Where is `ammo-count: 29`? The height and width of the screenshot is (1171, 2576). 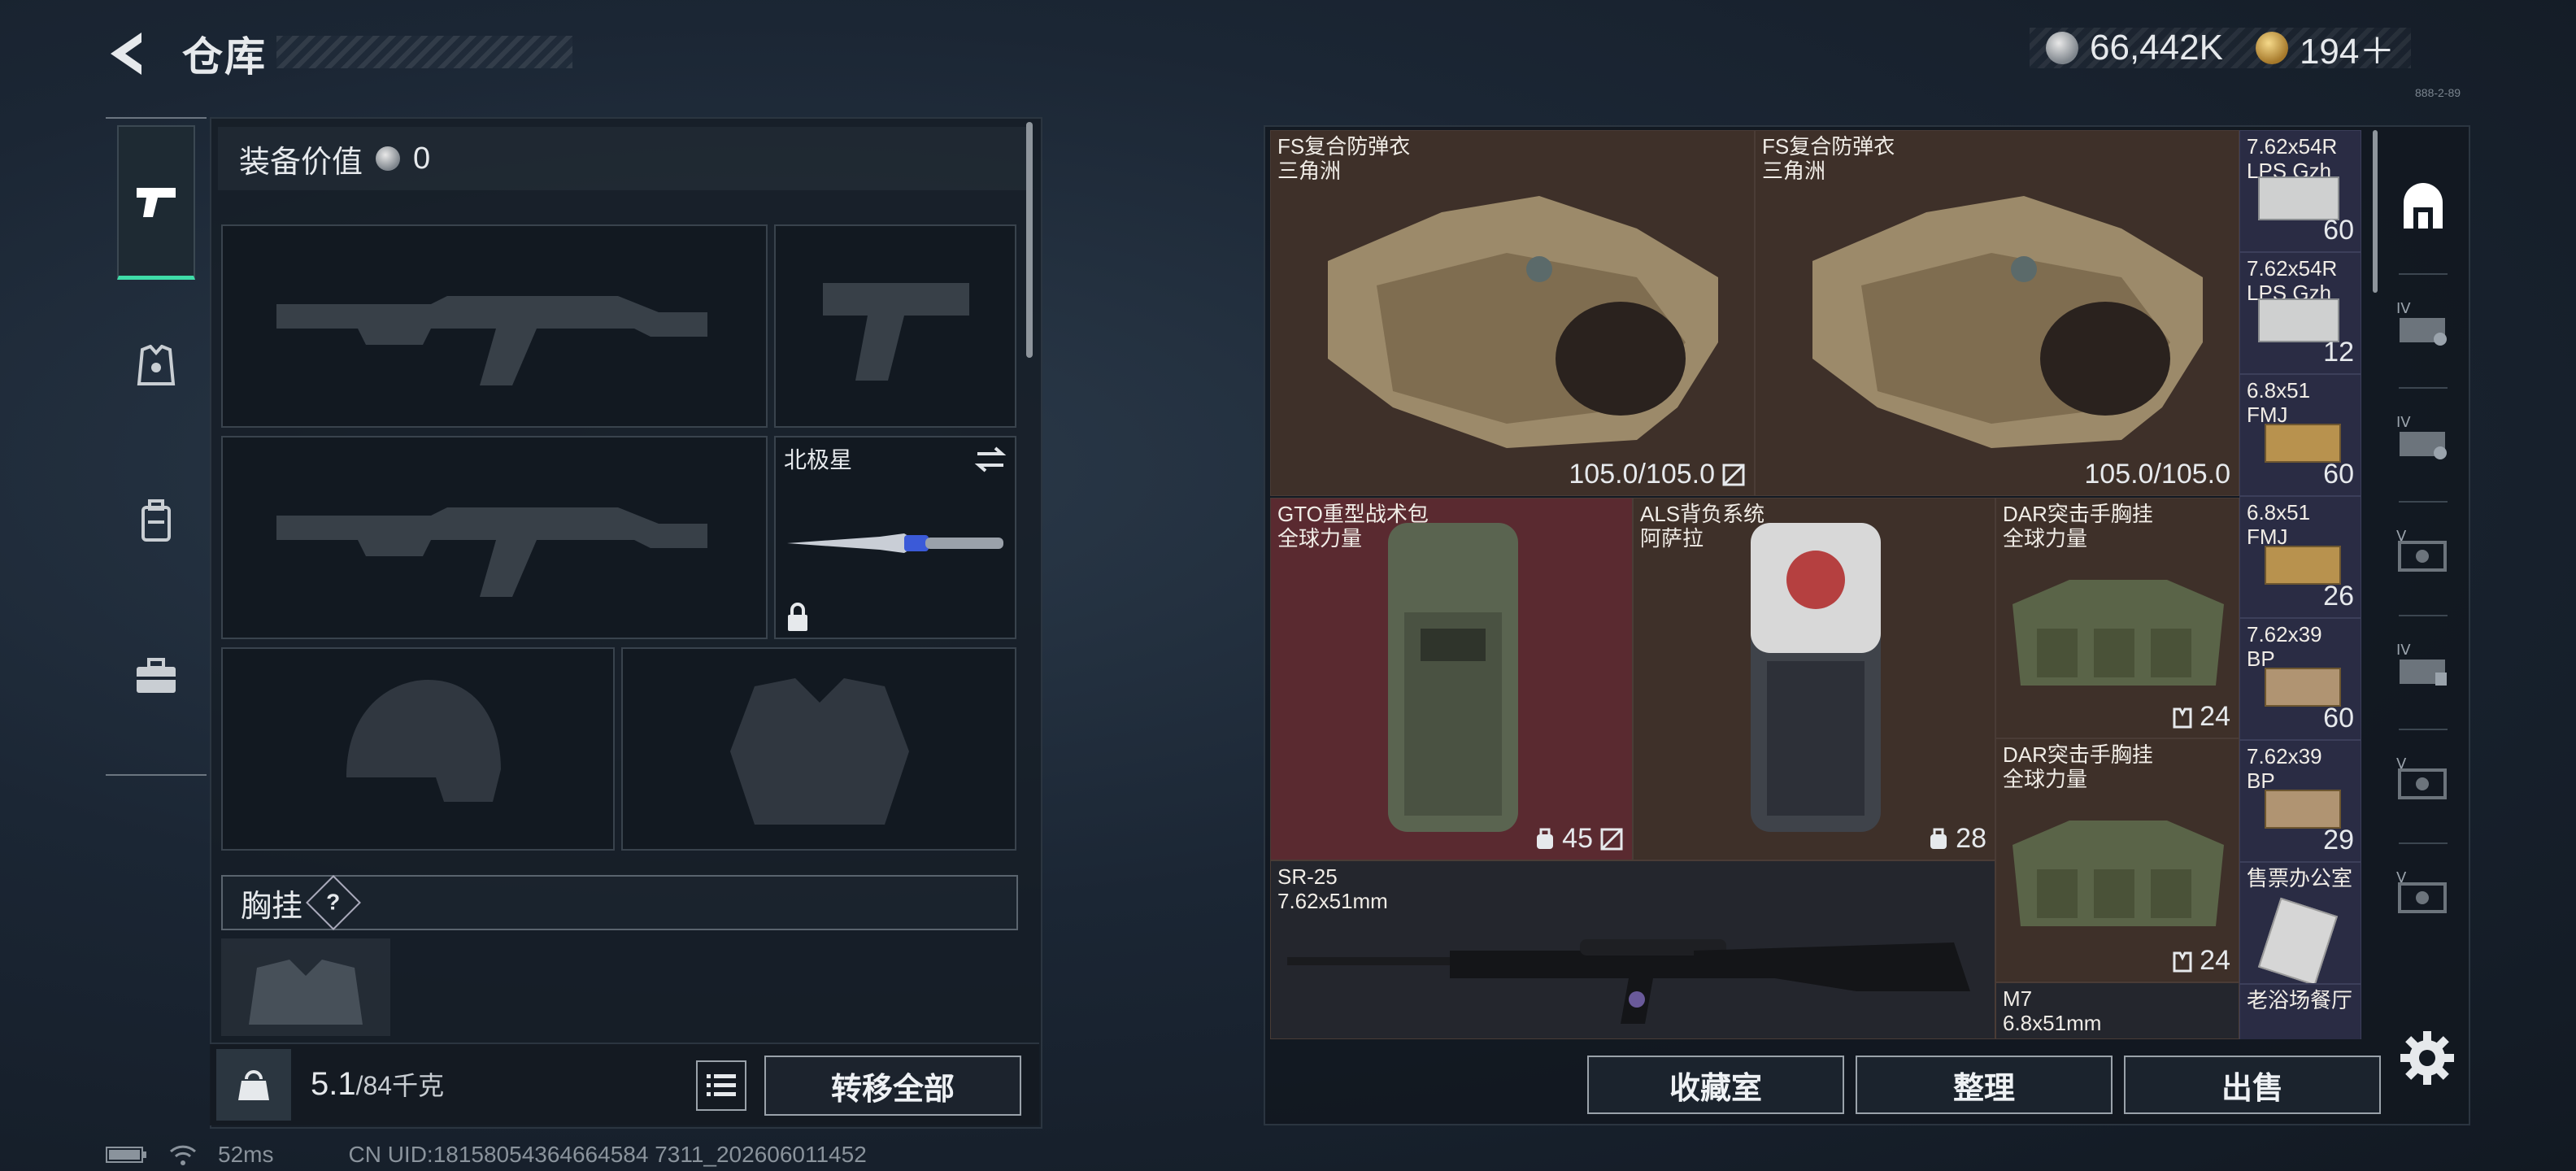 ammo-count: 29 is located at coordinates (2339, 840).